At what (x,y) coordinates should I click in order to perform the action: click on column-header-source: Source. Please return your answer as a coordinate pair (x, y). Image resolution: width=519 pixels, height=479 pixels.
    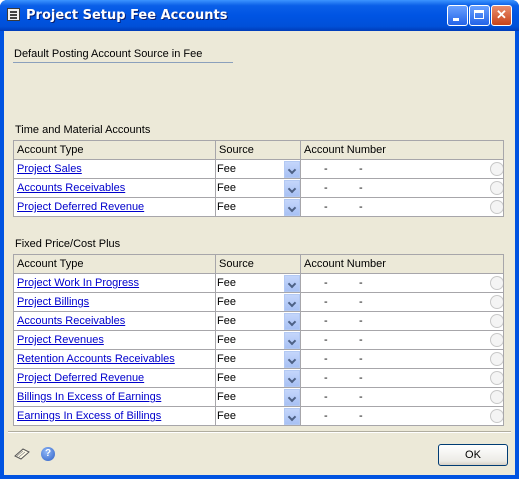
    Looking at the image, I should click on (258, 150).